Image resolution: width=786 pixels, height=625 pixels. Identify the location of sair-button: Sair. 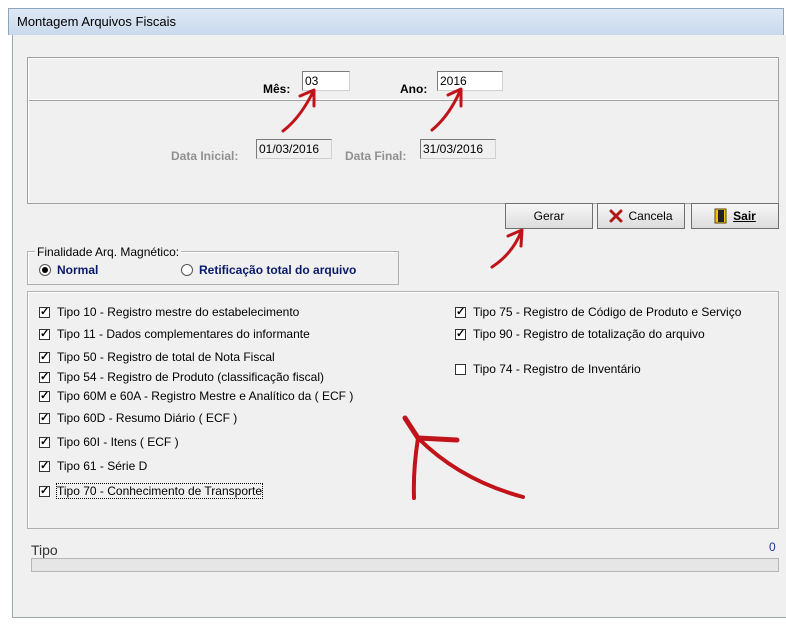
(735, 216).